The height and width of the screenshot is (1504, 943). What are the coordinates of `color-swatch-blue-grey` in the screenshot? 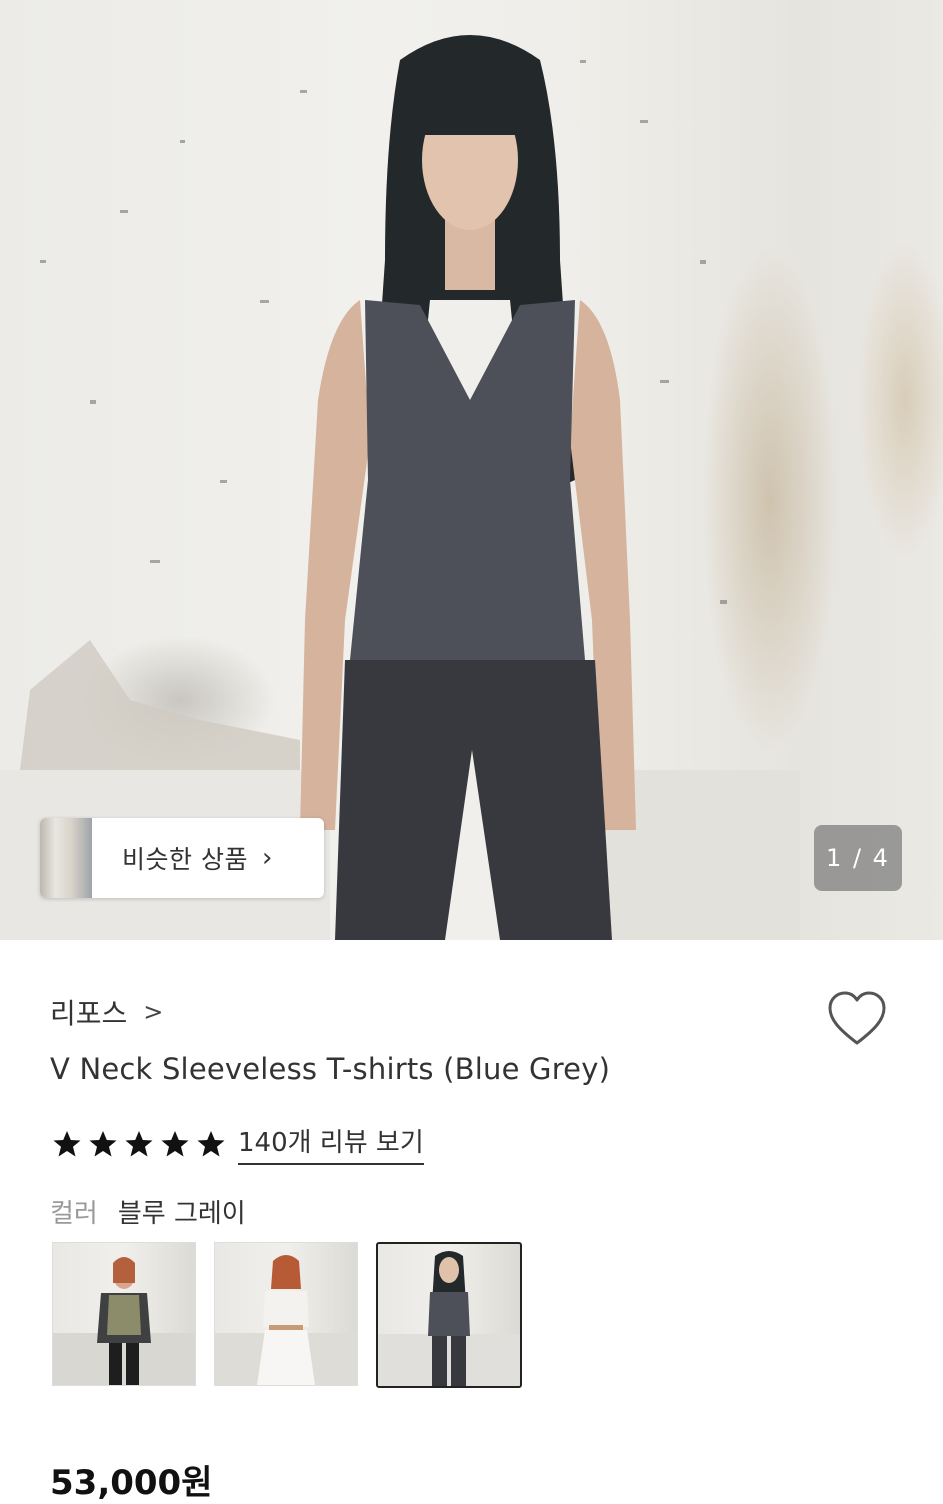 It's located at (449, 1315).